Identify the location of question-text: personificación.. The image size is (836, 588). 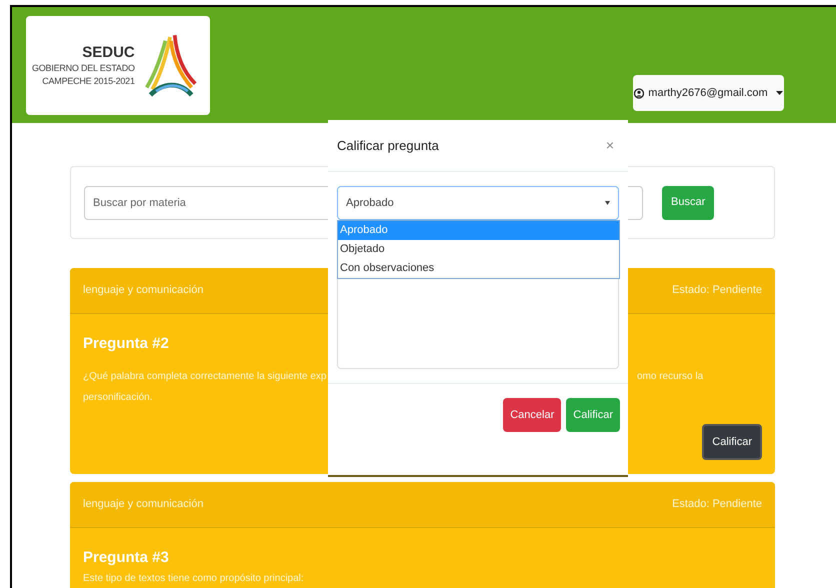
(117, 398).